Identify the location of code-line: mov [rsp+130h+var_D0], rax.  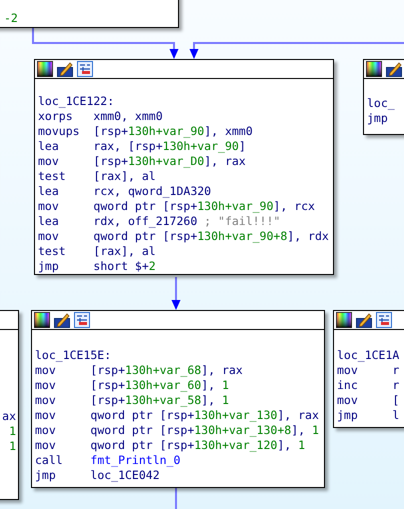
(142, 161).